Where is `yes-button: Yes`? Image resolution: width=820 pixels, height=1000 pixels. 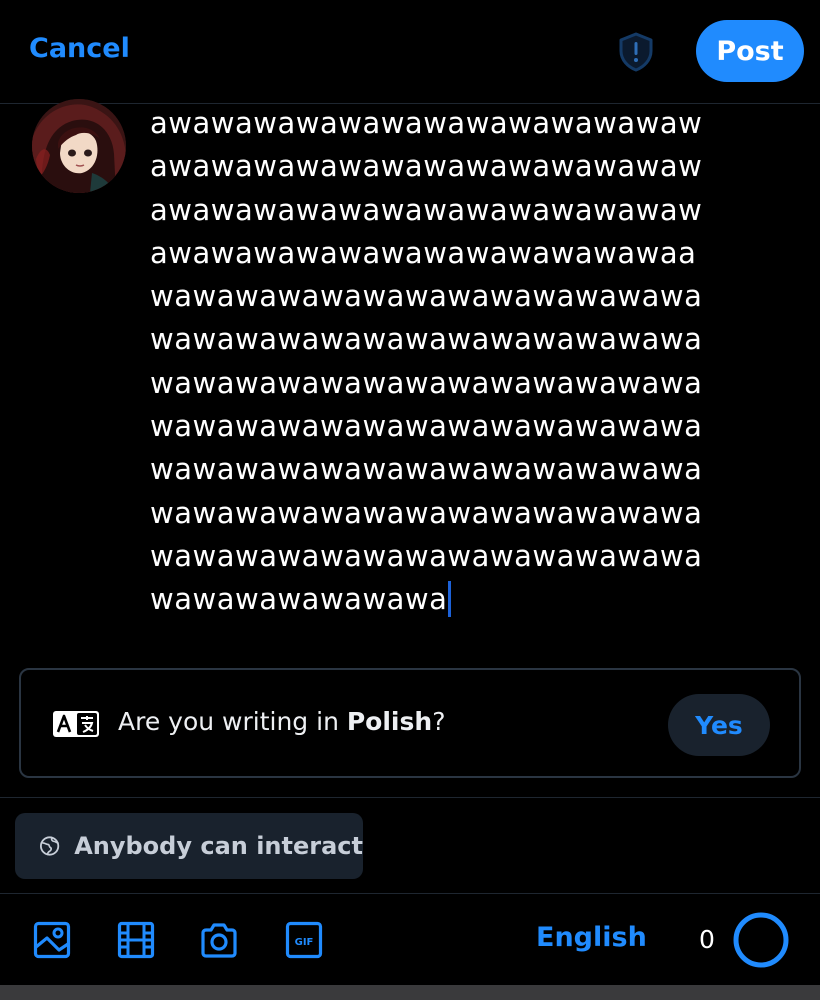
yes-button: Yes is located at coordinates (719, 725).